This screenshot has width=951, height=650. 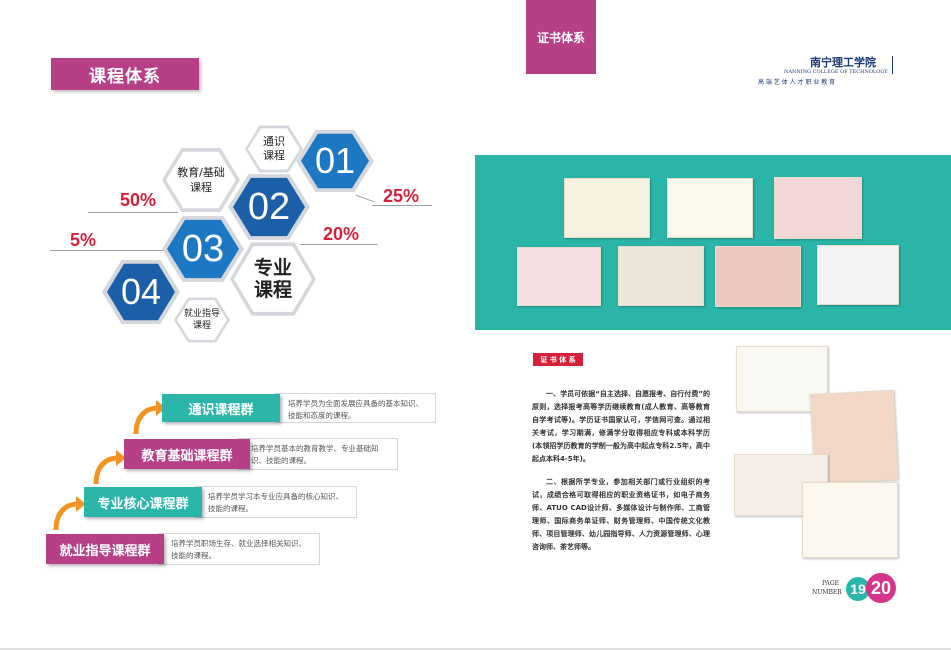 I want to click on group-name-1: 通识课程群, so click(x=221, y=410).